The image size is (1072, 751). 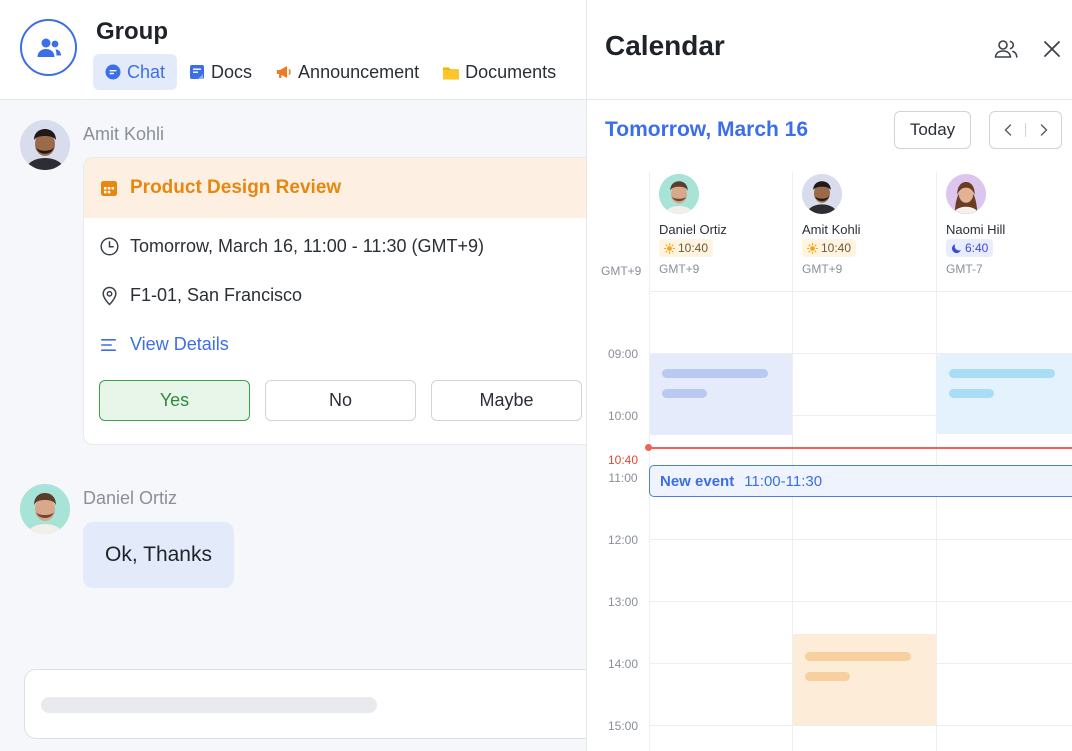 I want to click on current-time-dot, so click(x=648, y=447).